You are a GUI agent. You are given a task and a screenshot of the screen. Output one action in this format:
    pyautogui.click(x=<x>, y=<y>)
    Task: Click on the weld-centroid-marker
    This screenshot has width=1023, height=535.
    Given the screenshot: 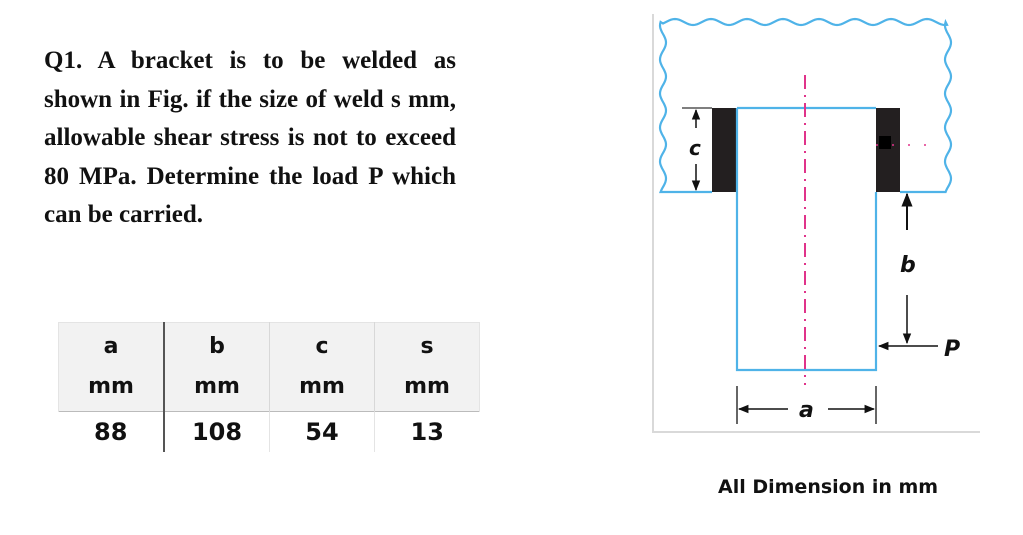 What is the action you would take?
    pyautogui.click(x=885, y=142)
    